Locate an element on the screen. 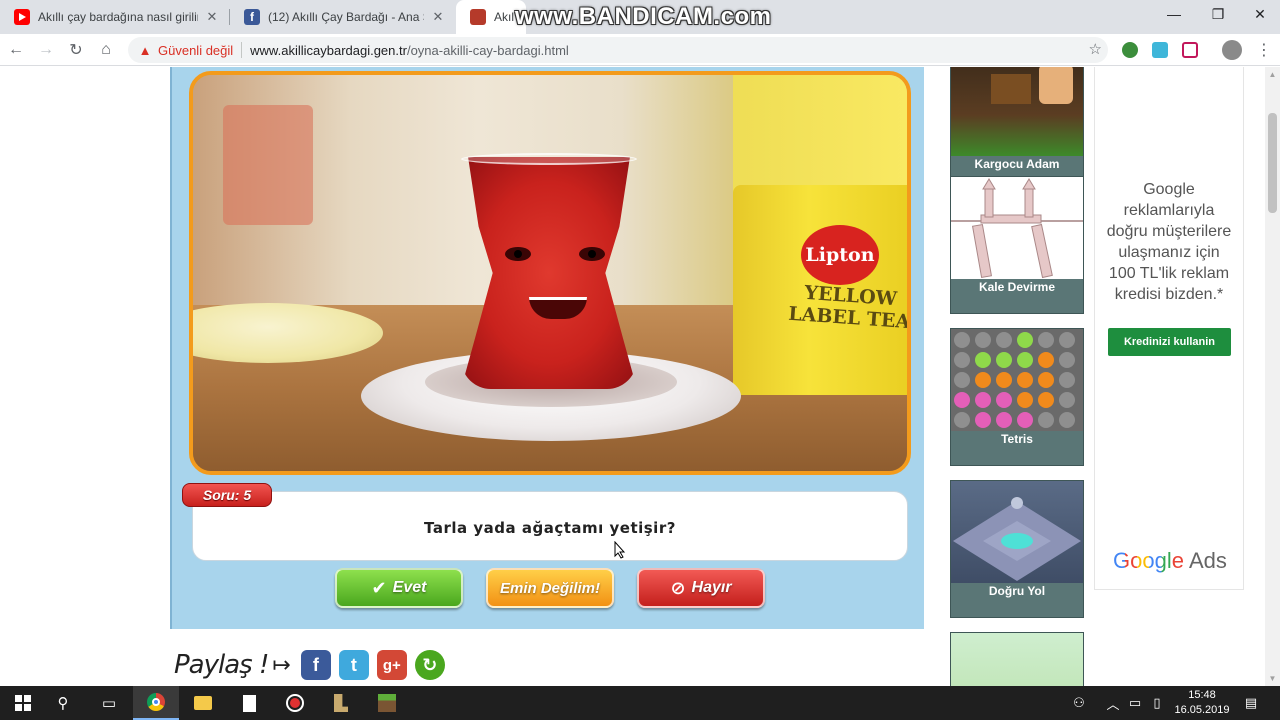  refresh-share-icon: ↻ is located at coordinates (429, 665).